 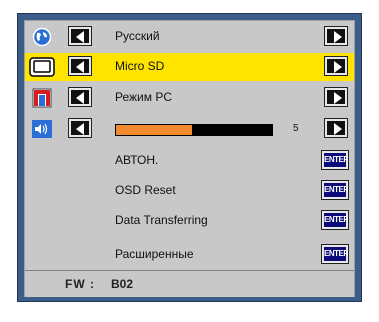 I want to click on advanced-enter-button: ENTER, so click(x=335, y=254).